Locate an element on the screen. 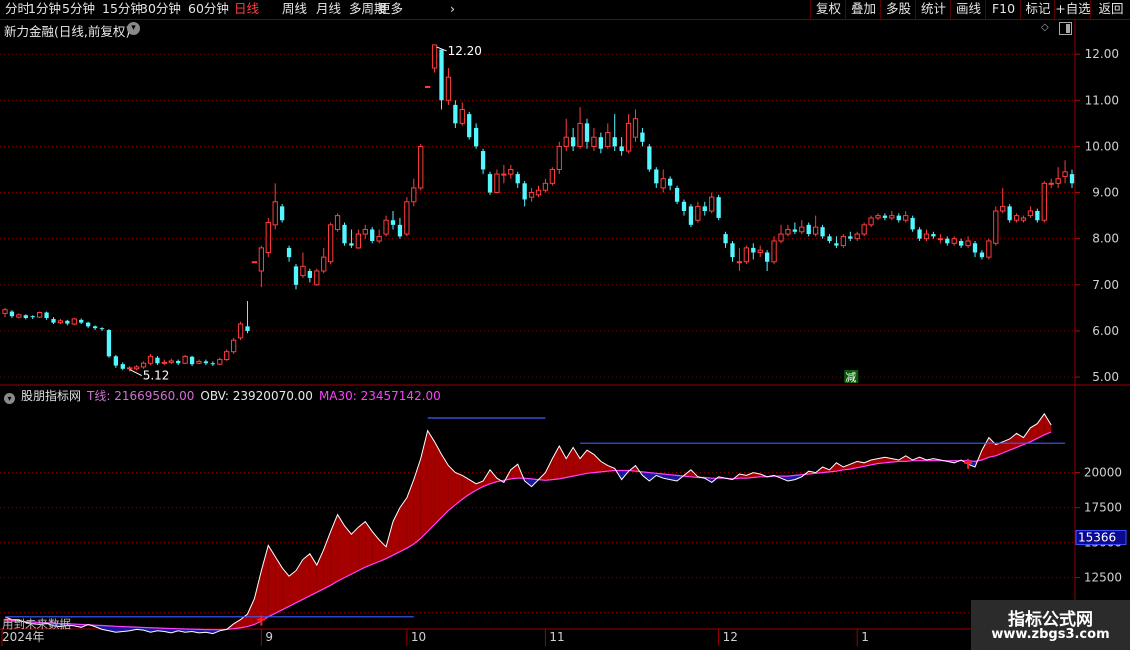  reduce-badge: 减 is located at coordinates (850, 377).